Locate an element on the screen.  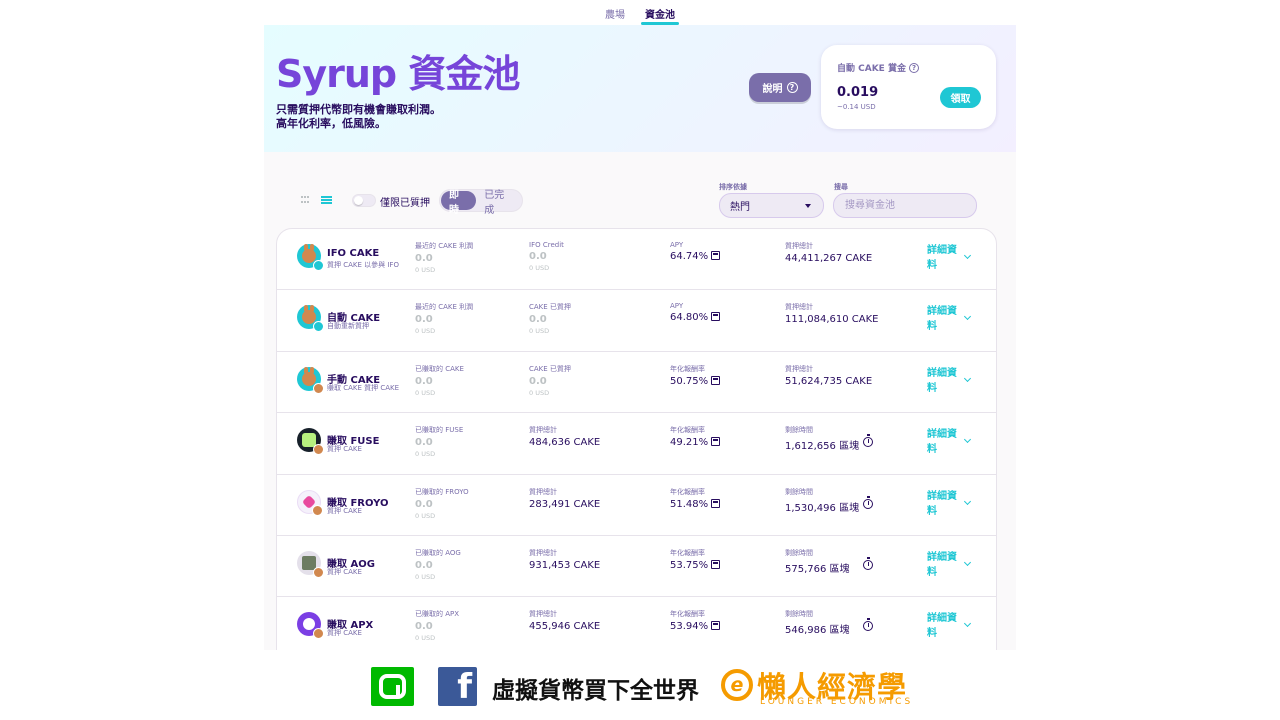
line-app-icon is located at coordinates (392, 686).